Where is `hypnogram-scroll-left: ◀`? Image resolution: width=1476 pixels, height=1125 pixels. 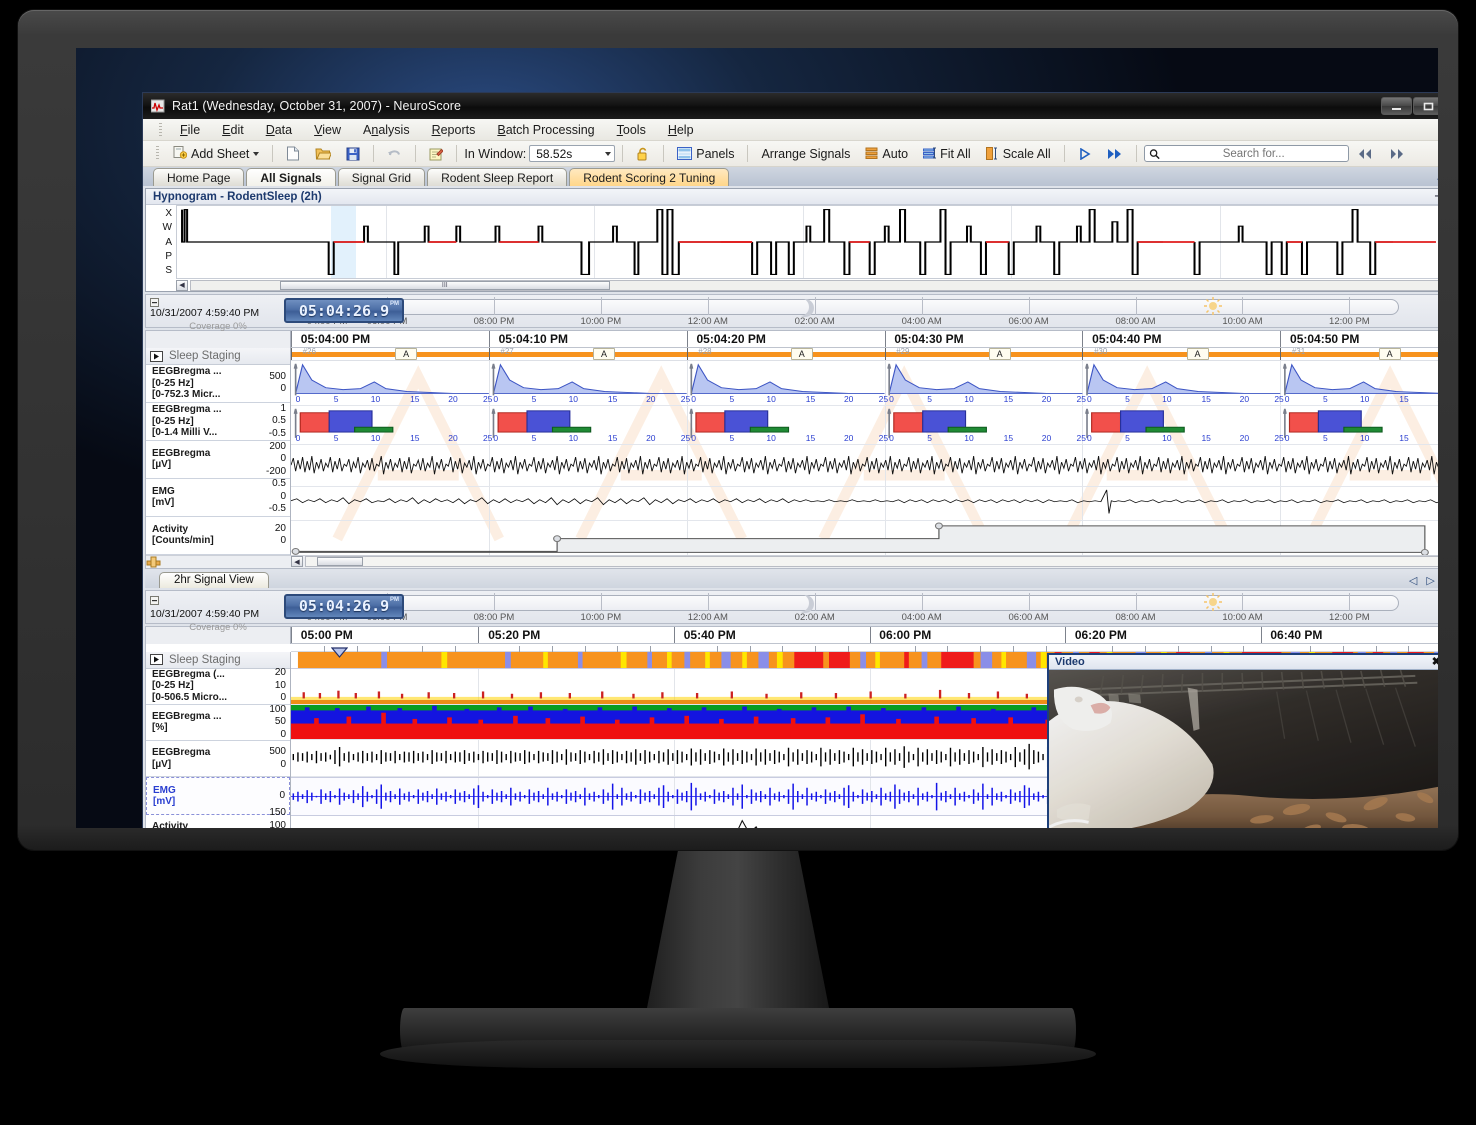 hypnogram-scroll-left: ◀ is located at coordinates (182, 285).